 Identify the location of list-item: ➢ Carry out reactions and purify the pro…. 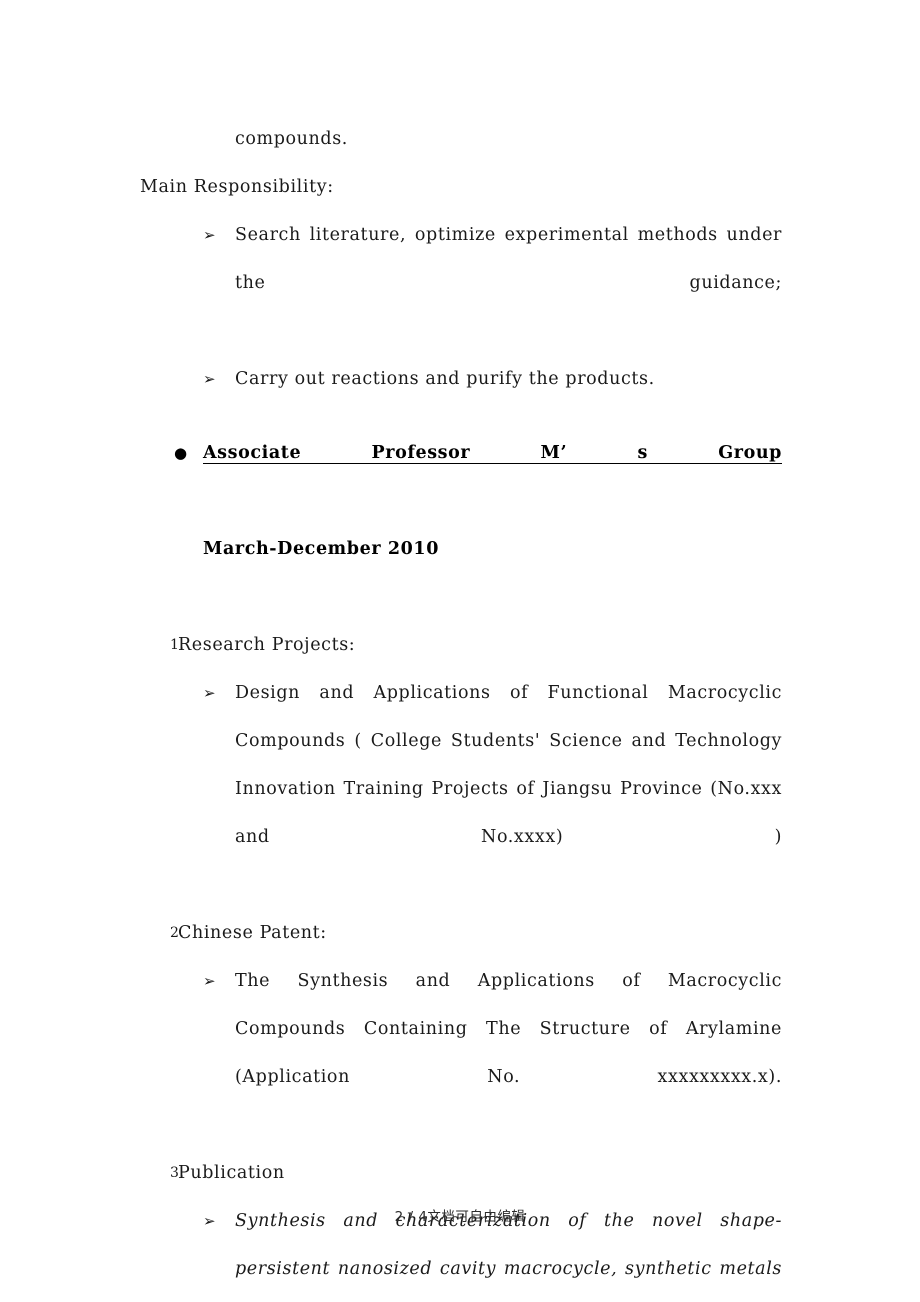
(461, 379).